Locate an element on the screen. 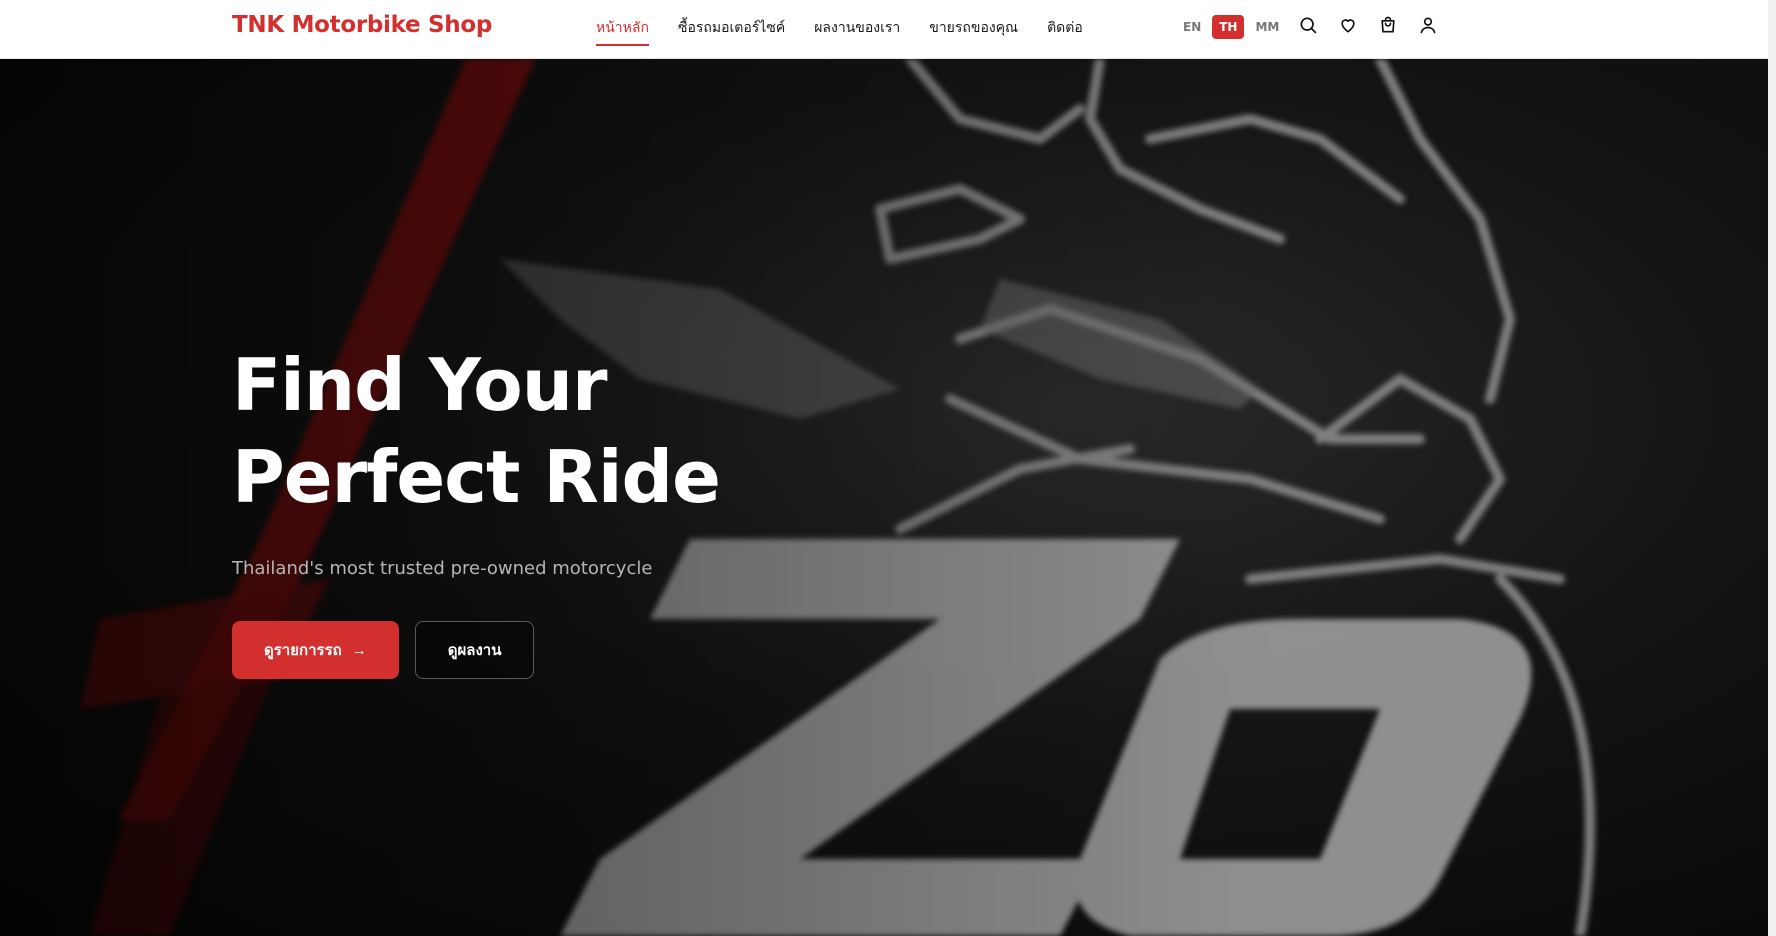 This screenshot has width=1776, height=936. lang-mm-button: MM is located at coordinates (1267, 27).